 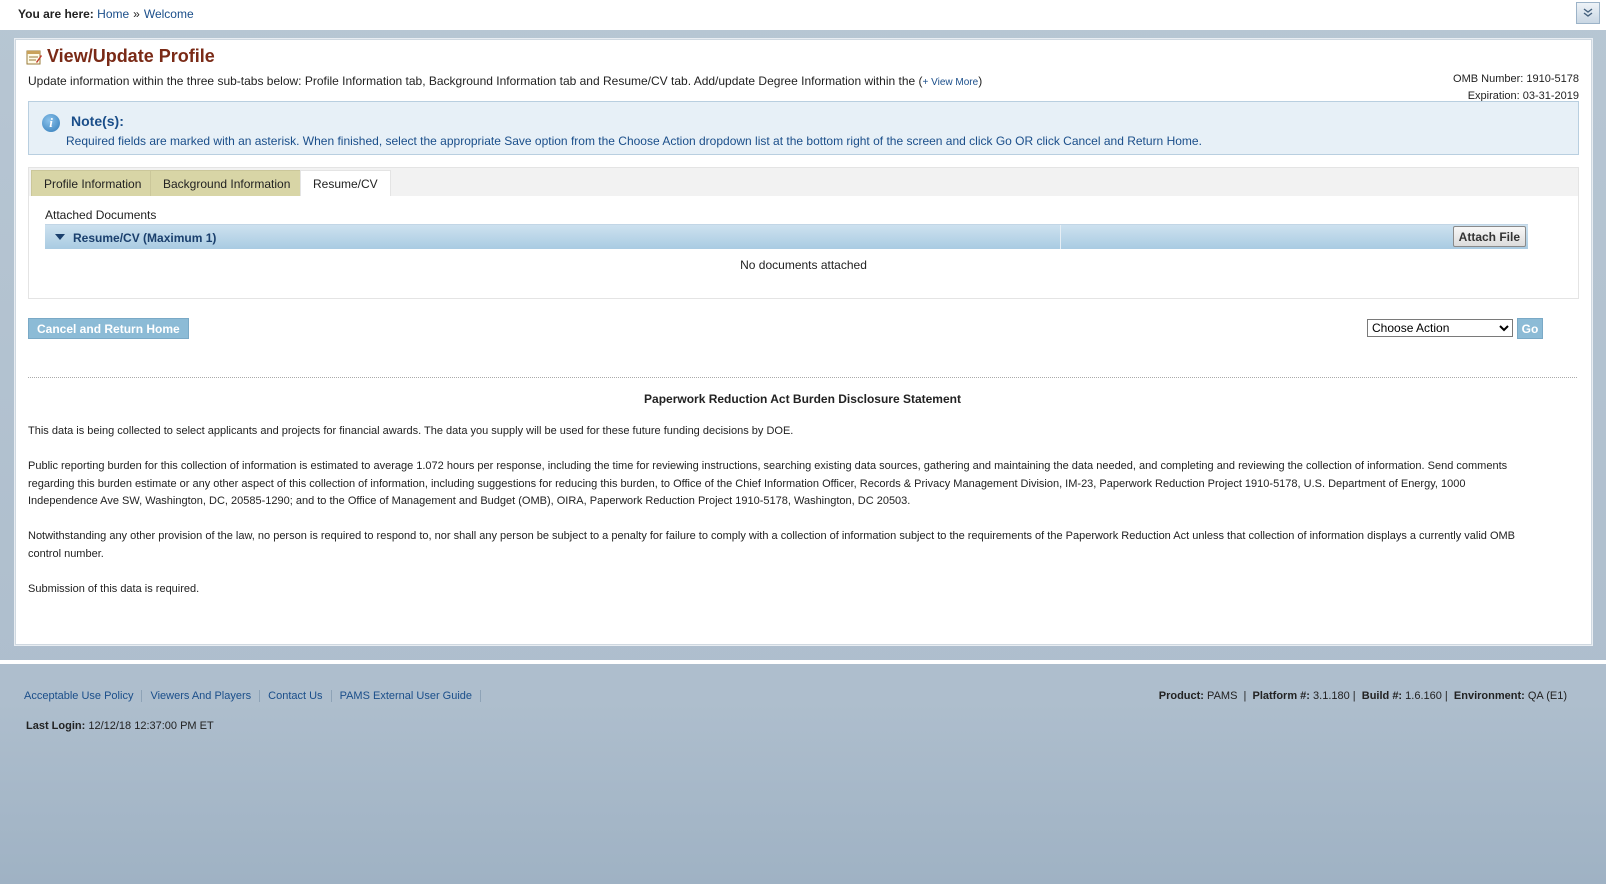 I want to click on header-divider, so click(x=1060, y=237).